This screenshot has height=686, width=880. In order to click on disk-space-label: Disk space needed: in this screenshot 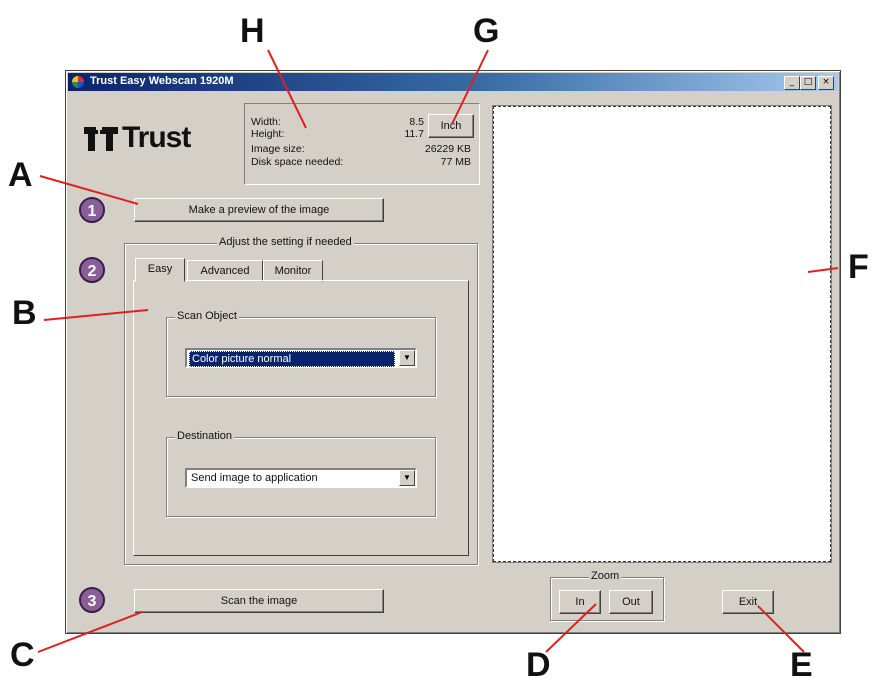, I will do `click(297, 162)`.